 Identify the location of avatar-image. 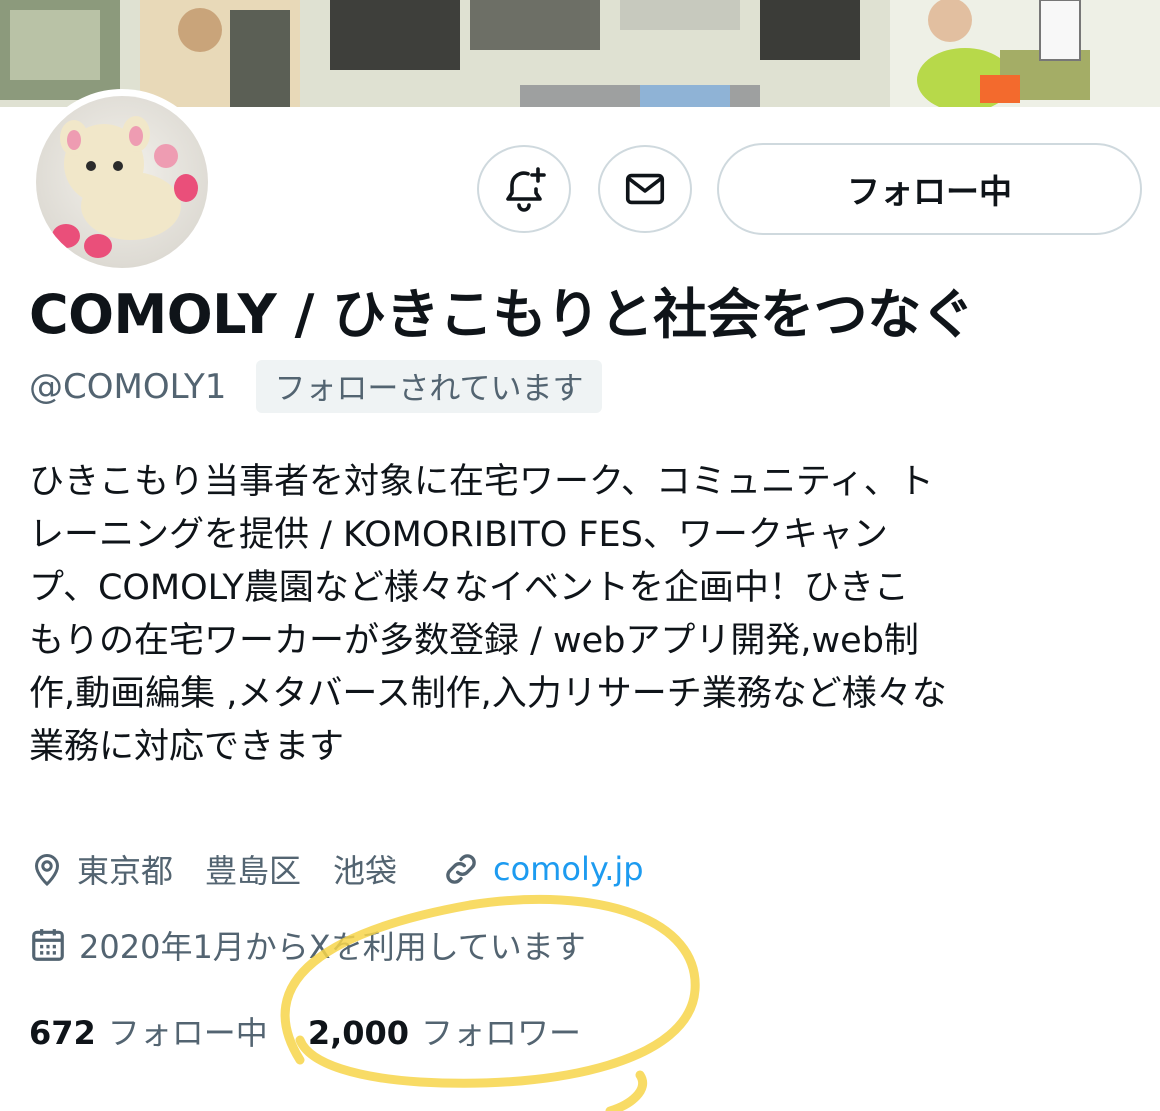
(122, 182).